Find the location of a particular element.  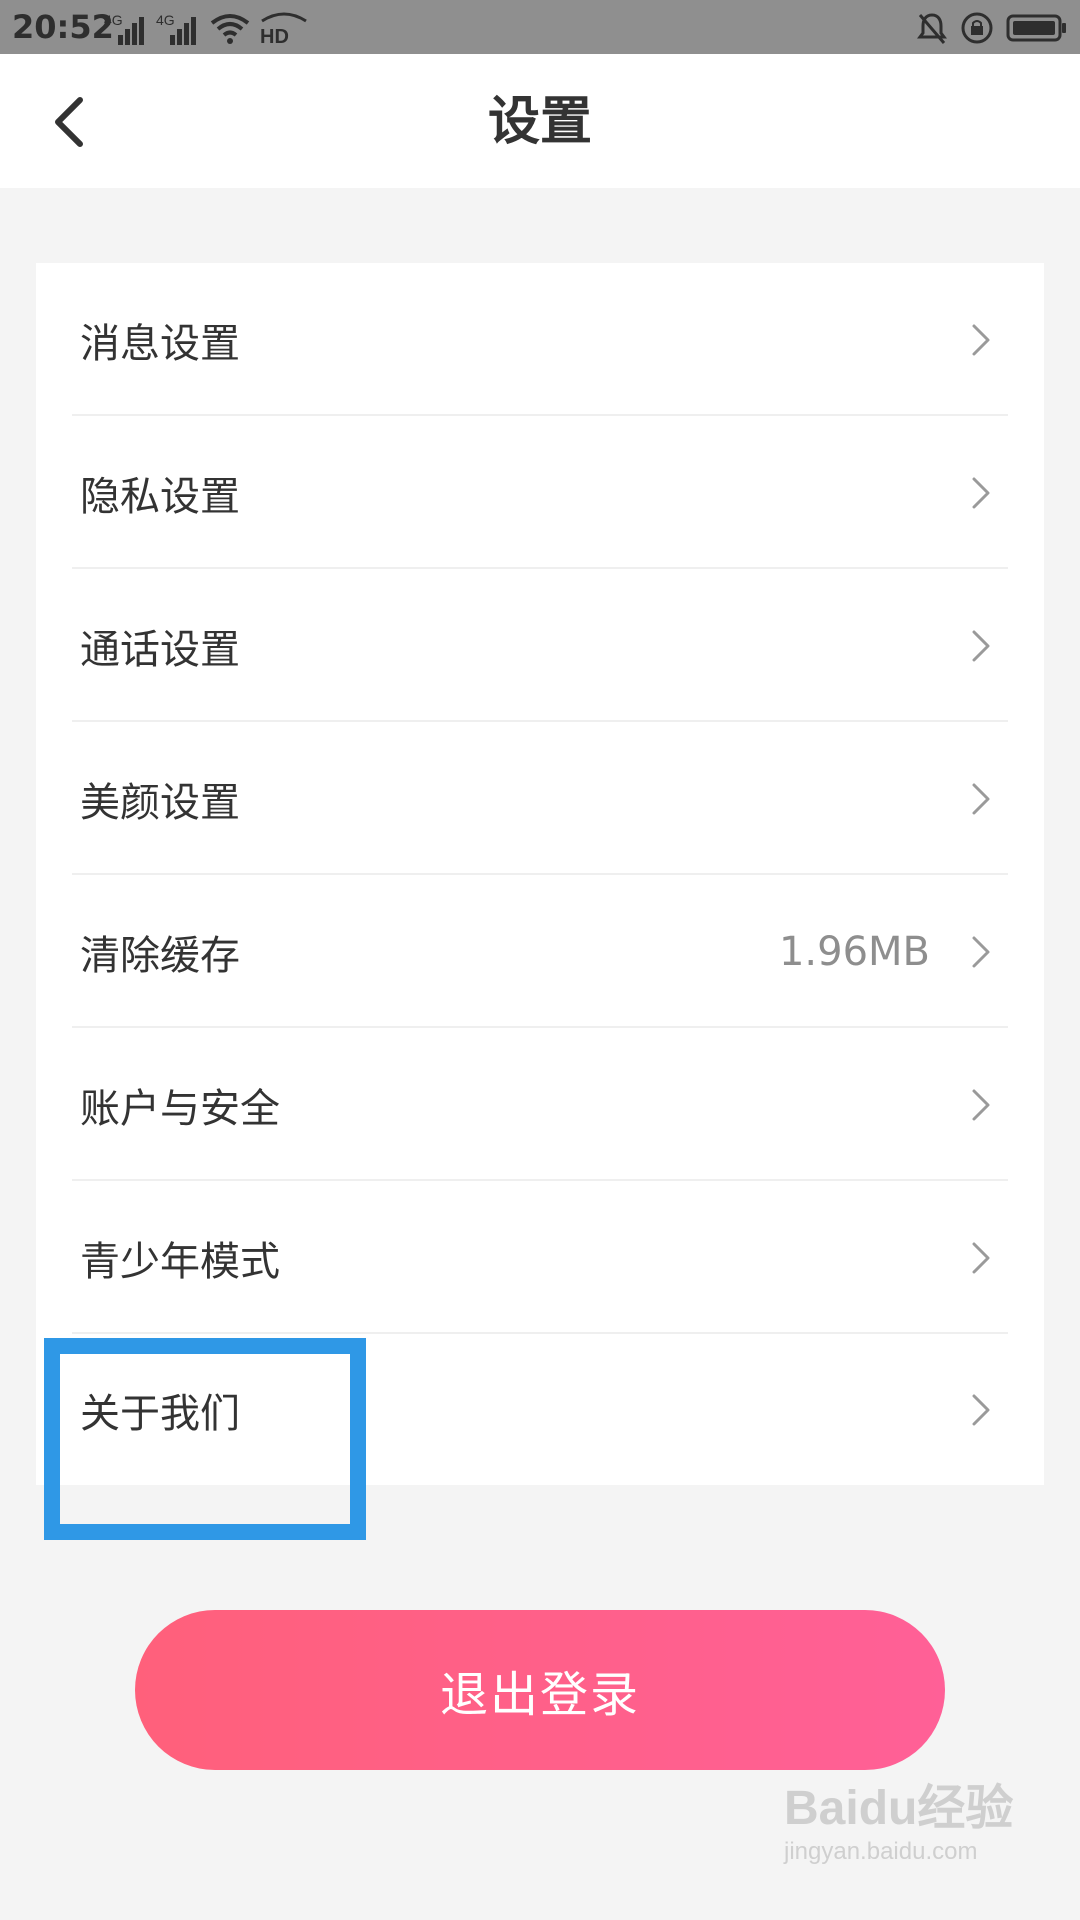

row-label: 通话设置 is located at coordinates (160, 649).